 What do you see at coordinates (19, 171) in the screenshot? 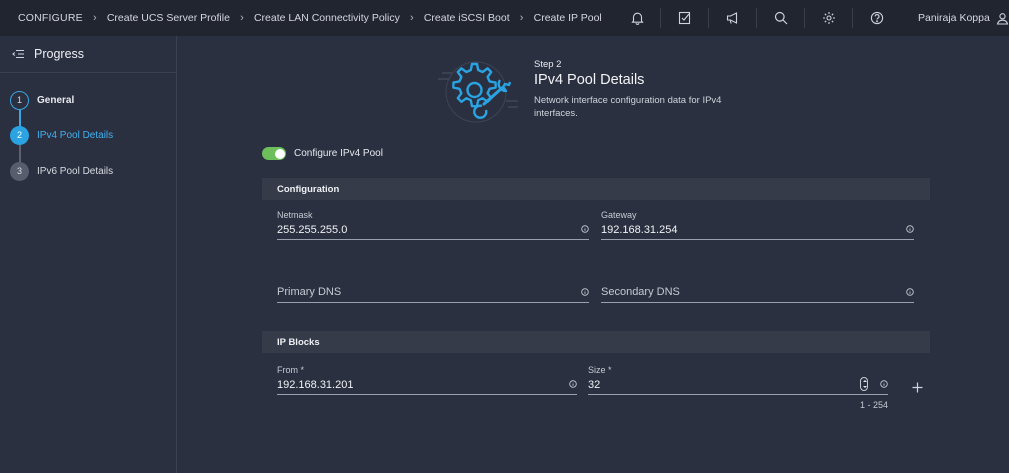
I see `step-number: 3` at bounding box center [19, 171].